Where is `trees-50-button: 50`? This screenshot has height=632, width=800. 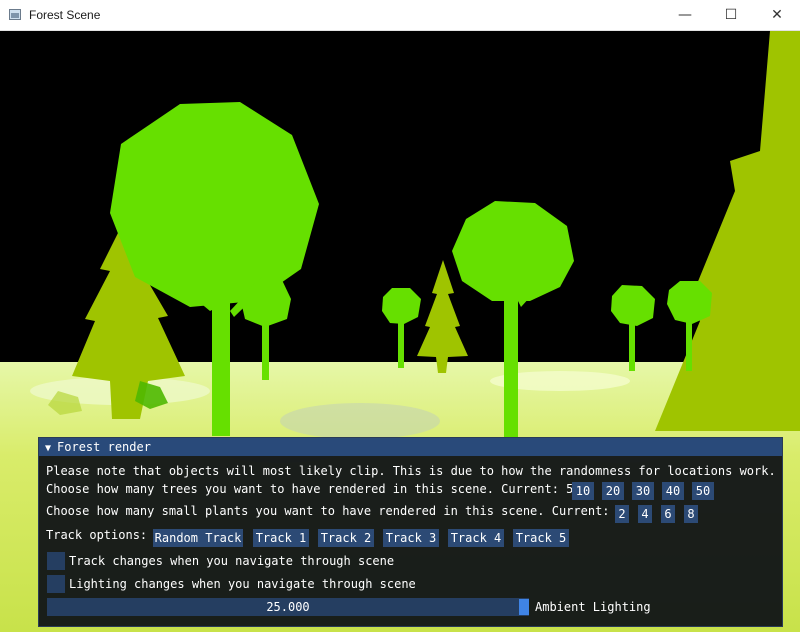
trees-50-button: 50 is located at coordinates (703, 491).